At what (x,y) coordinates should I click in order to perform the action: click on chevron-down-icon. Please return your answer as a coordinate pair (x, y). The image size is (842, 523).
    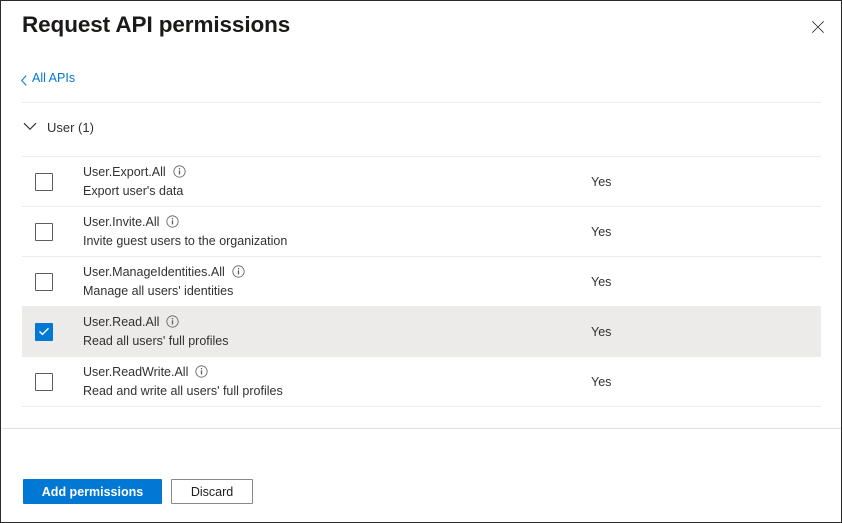
    Looking at the image, I should click on (30, 127).